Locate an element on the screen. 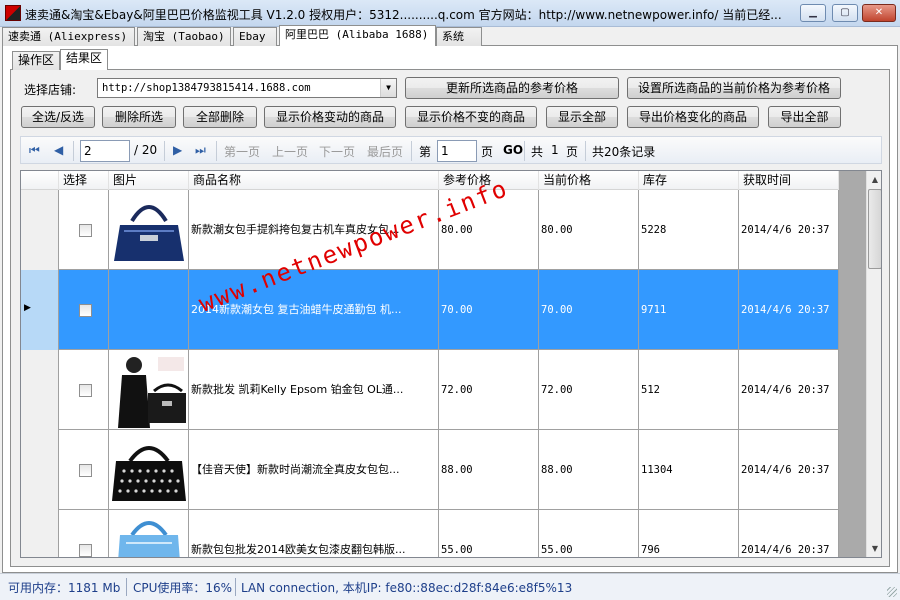 The height and width of the screenshot is (600, 900). minimize-button: ▁ is located at coordinates (813, 13).